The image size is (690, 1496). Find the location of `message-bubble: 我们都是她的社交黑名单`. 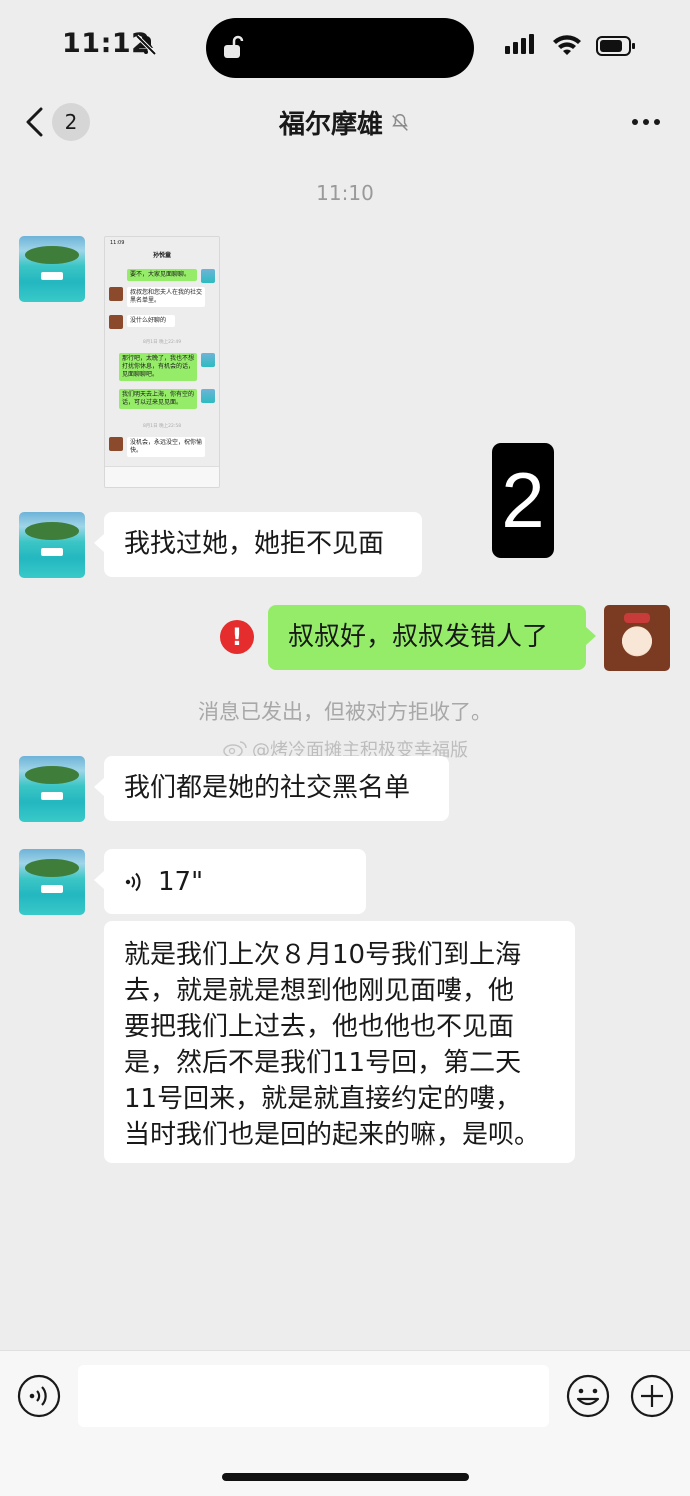

message-bubble: 我们都是她的社交黑名单 is located at coordinates (271, 788).